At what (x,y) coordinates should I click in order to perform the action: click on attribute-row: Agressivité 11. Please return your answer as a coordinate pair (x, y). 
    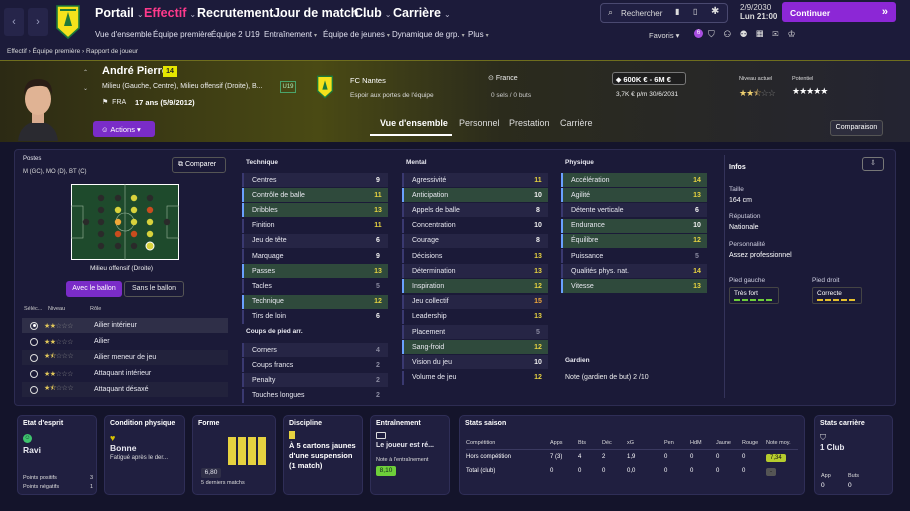
    Looking at the image, I should click on (475, 180).